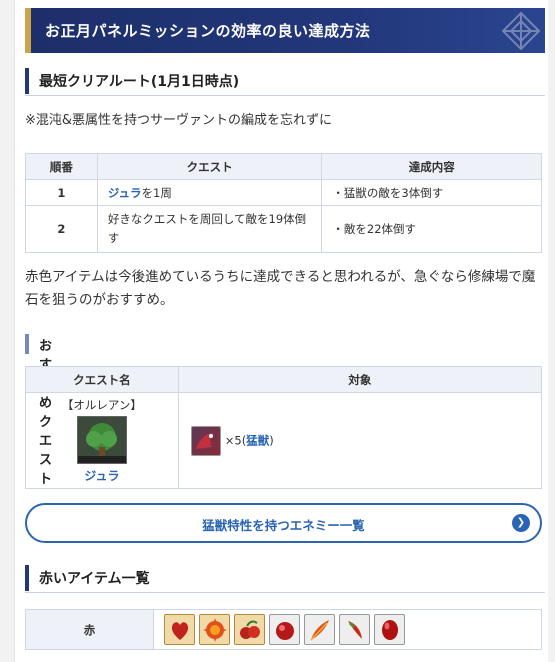  I want to click on enemy-wyvern-icon, so click(205, 440).